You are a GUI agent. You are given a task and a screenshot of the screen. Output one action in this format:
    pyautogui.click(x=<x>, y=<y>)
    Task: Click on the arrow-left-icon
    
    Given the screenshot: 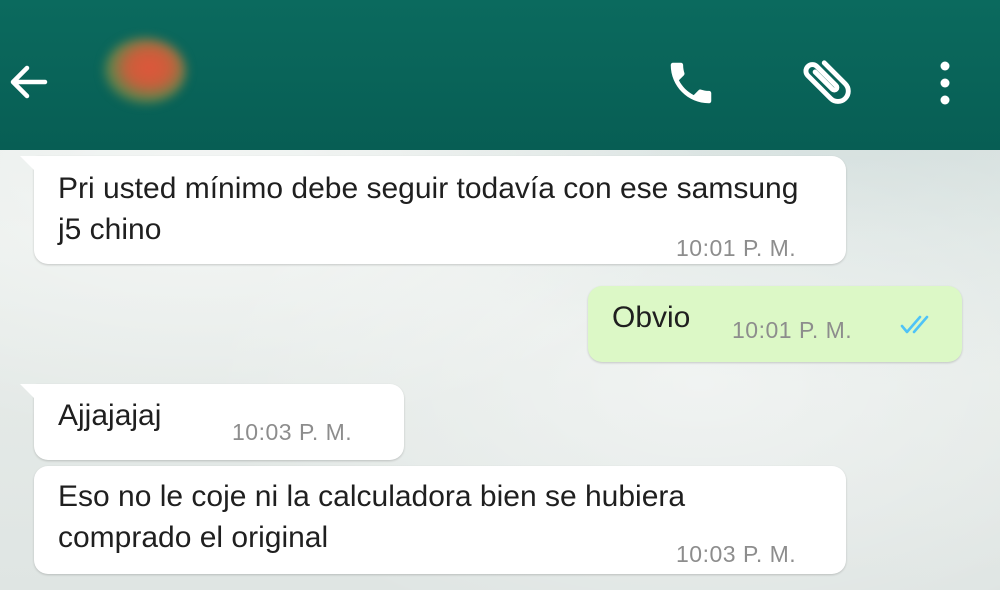 What is the action you would take?
    pyautogui.click(x=29, y=82)
    